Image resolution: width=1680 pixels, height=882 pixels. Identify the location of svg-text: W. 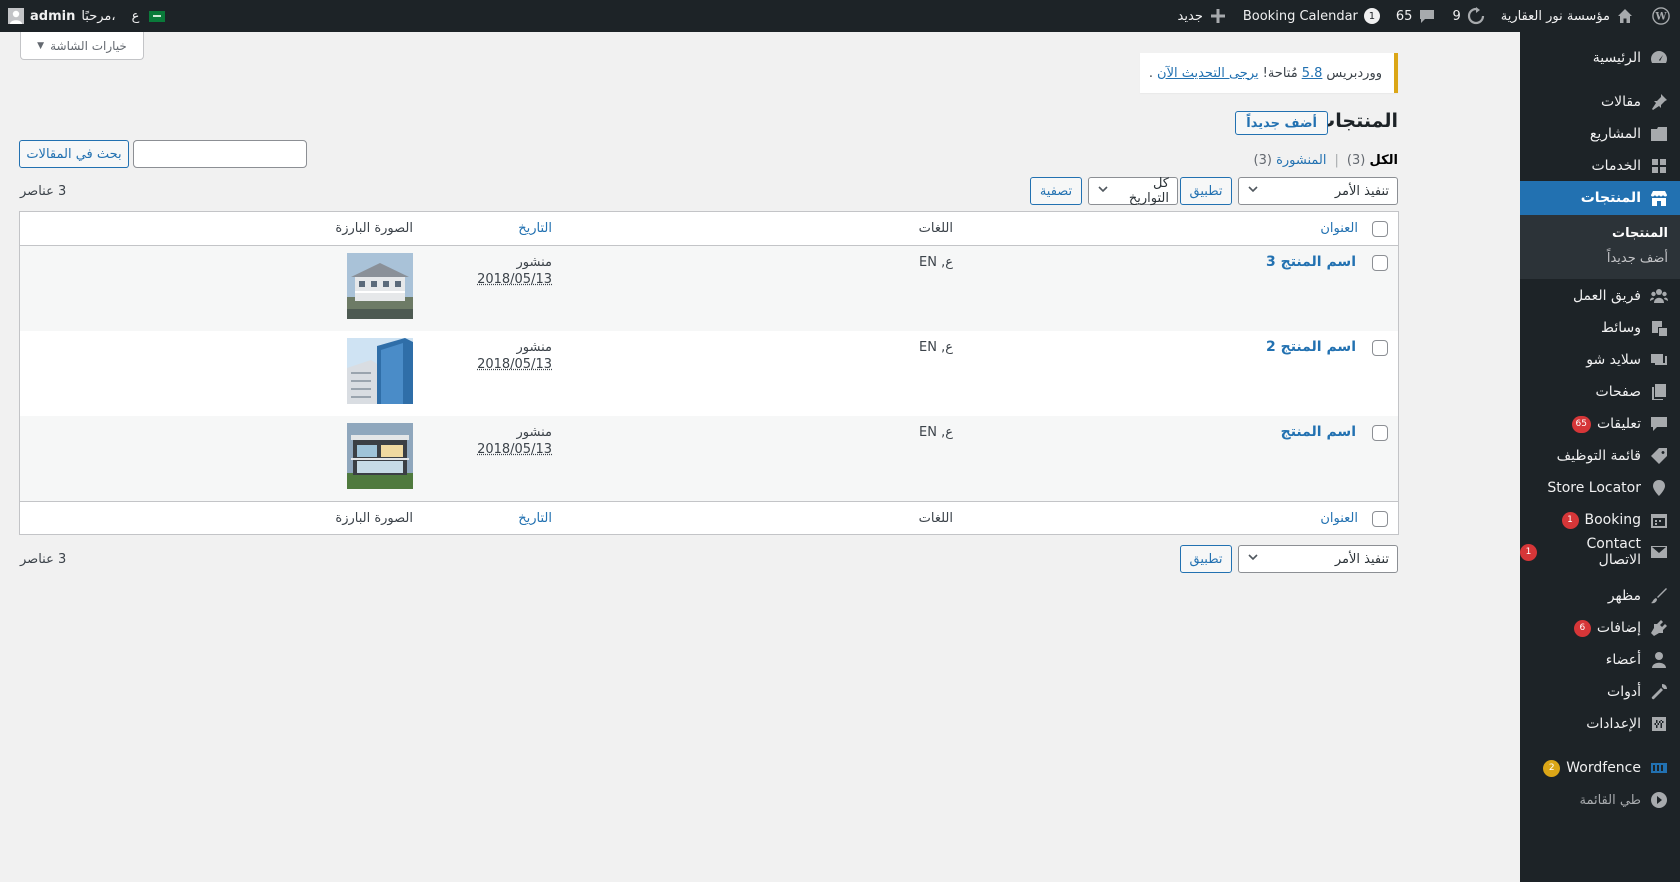
(1660, 17).